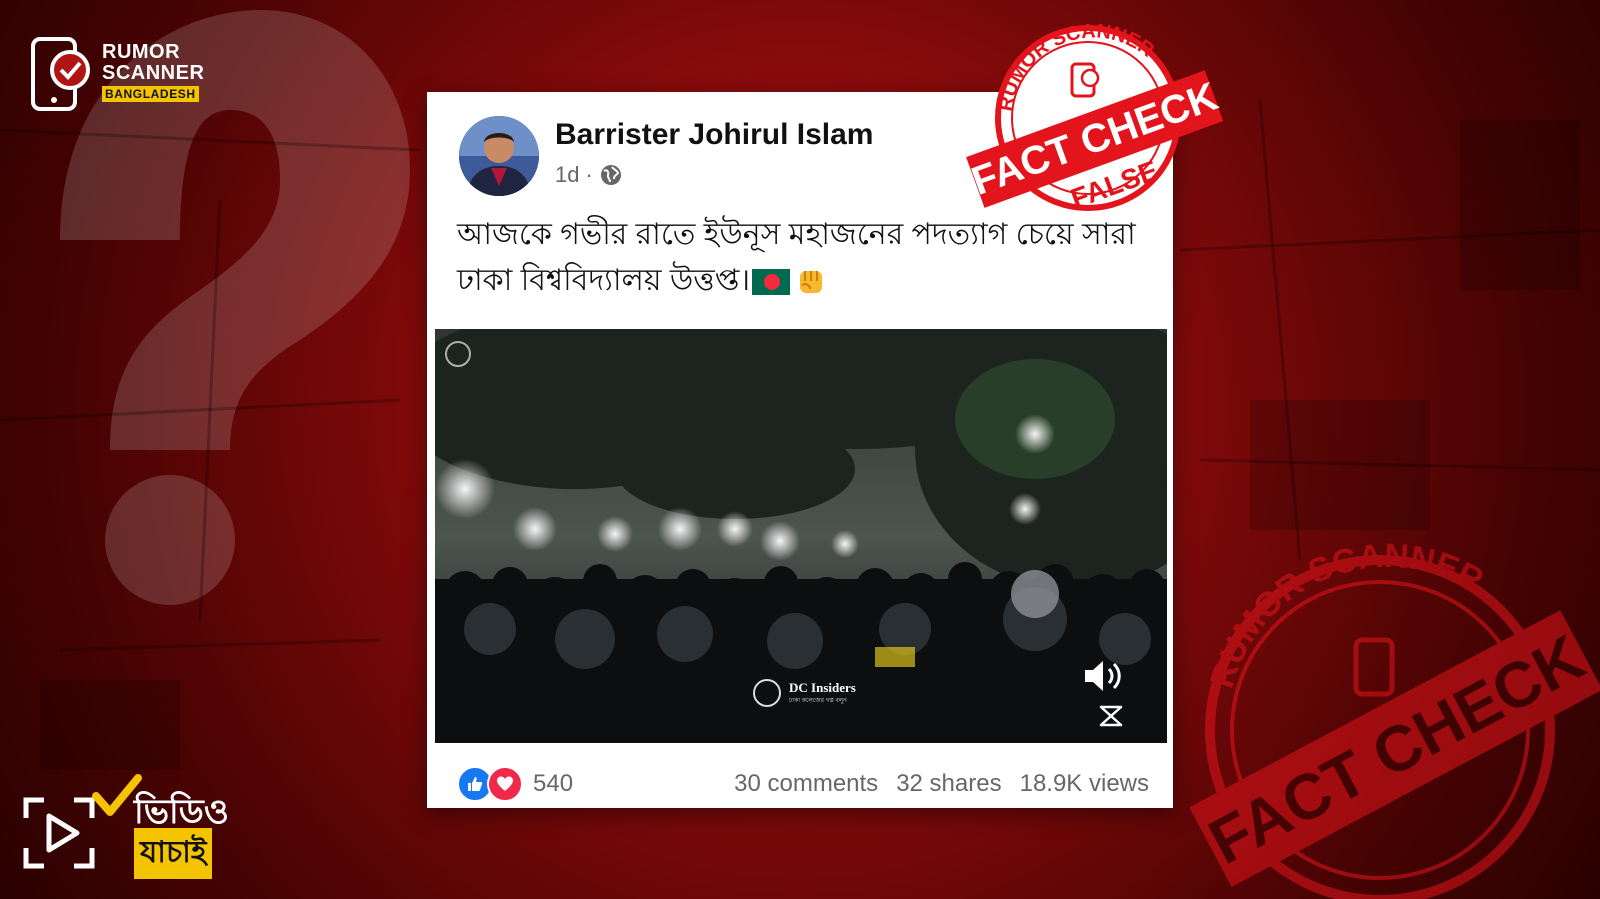  I want to click on stamp-bottom-banner-text: FACT CHECK, so click(1396, 749).